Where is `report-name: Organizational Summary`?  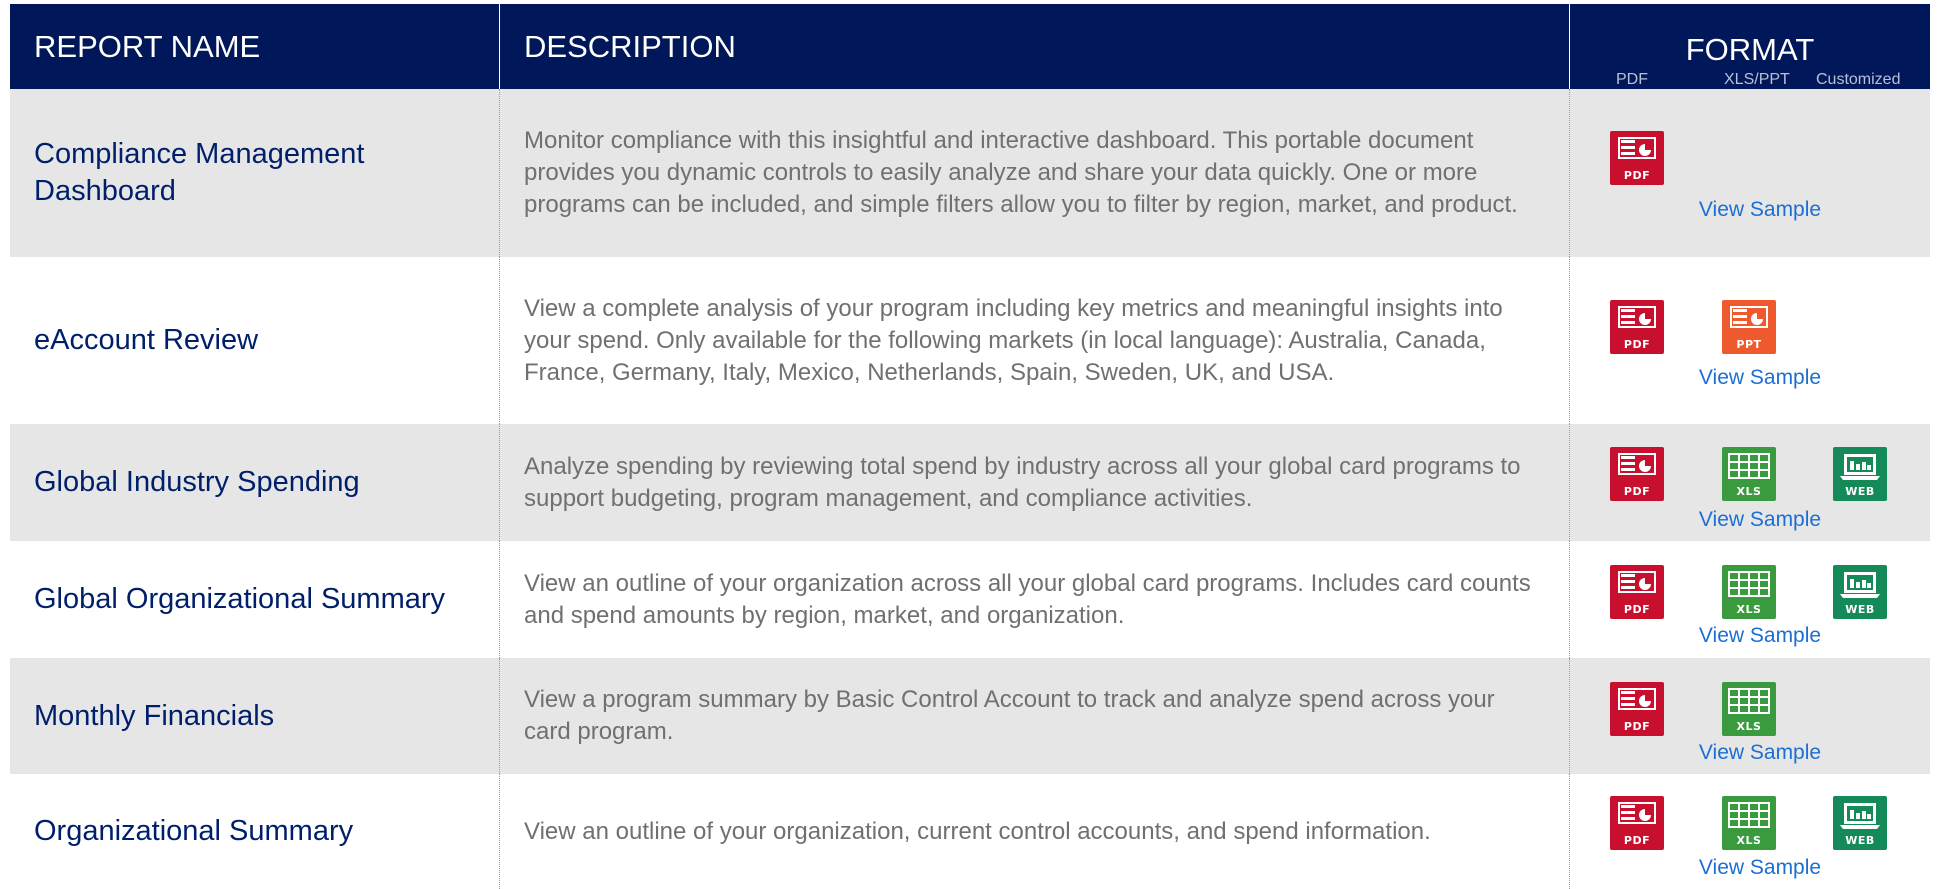
report-name: Organizational Summary is located at coordinates (255, 831).